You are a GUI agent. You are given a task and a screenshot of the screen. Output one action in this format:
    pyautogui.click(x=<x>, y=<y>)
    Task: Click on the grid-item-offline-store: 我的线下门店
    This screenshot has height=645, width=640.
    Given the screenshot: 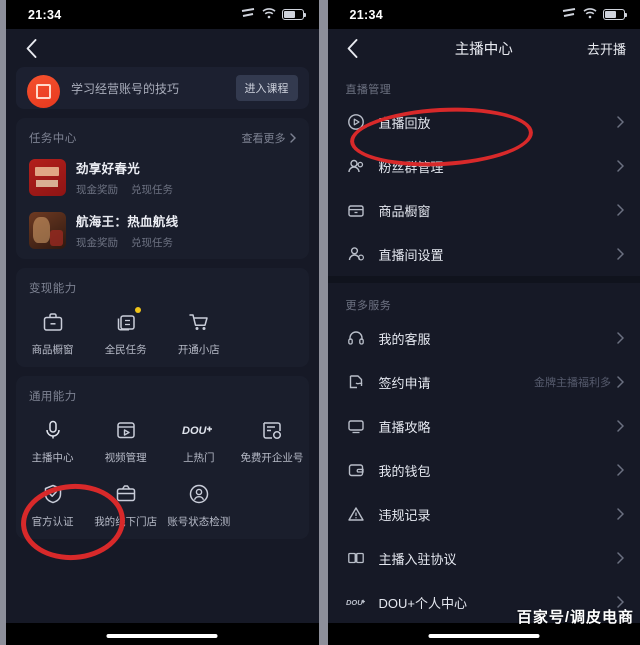 What is the action you would take?
    pyautogui.click(x=125, y=505)
    